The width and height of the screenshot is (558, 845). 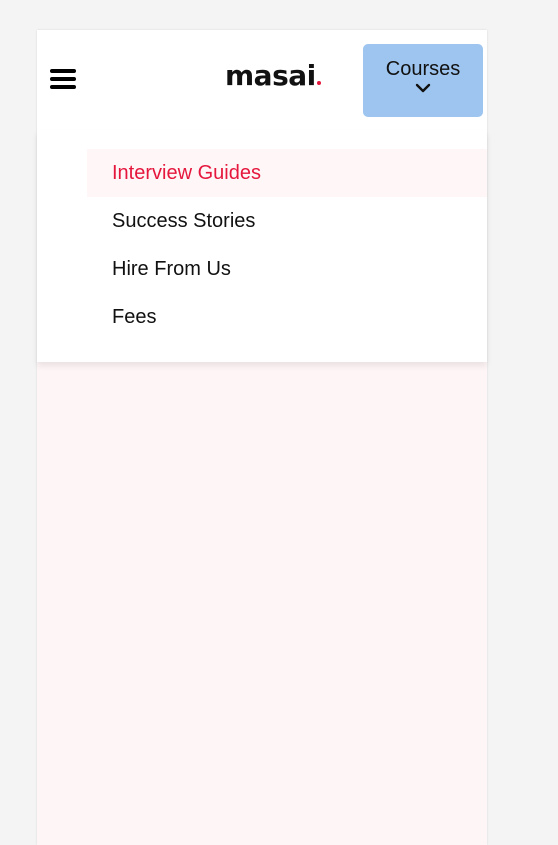 I want to click on menu-item-label: Success Stories, so click(x=184, y=221).